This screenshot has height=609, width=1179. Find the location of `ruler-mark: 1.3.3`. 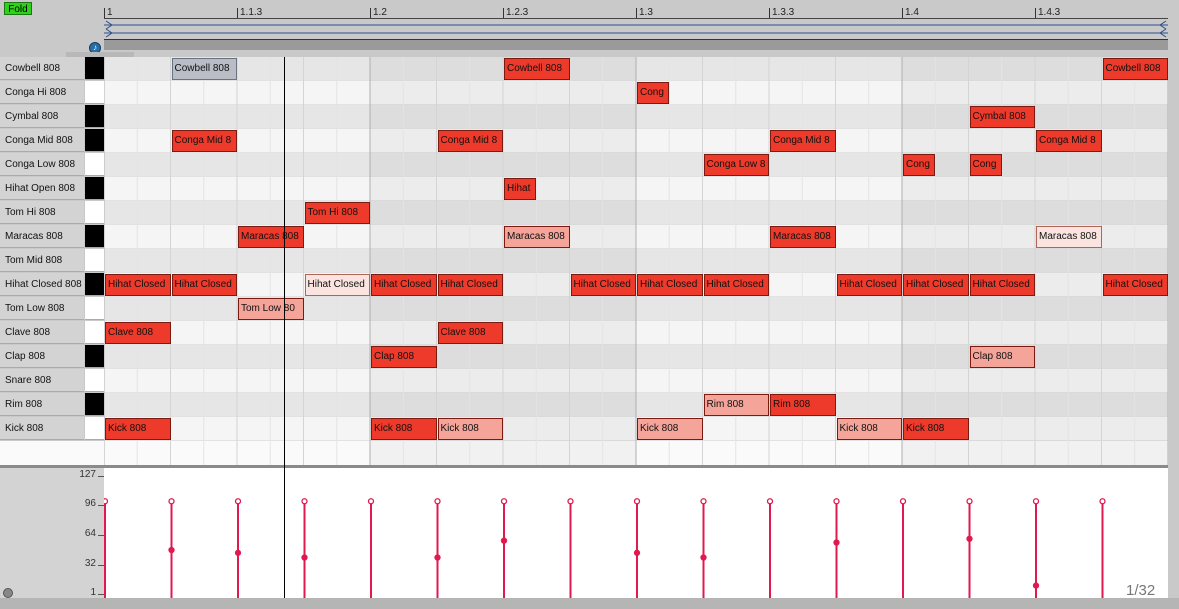

ruler-mark: 1.3.3 is located at coordinates (781, 13).